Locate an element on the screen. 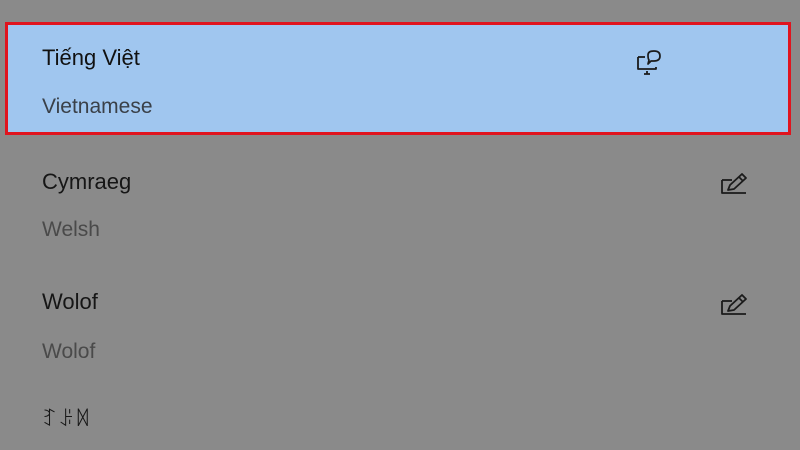 The height and width of the screenshot is (450, 800). language-native-name: Cymraeg is located at coordinates (87, 181).